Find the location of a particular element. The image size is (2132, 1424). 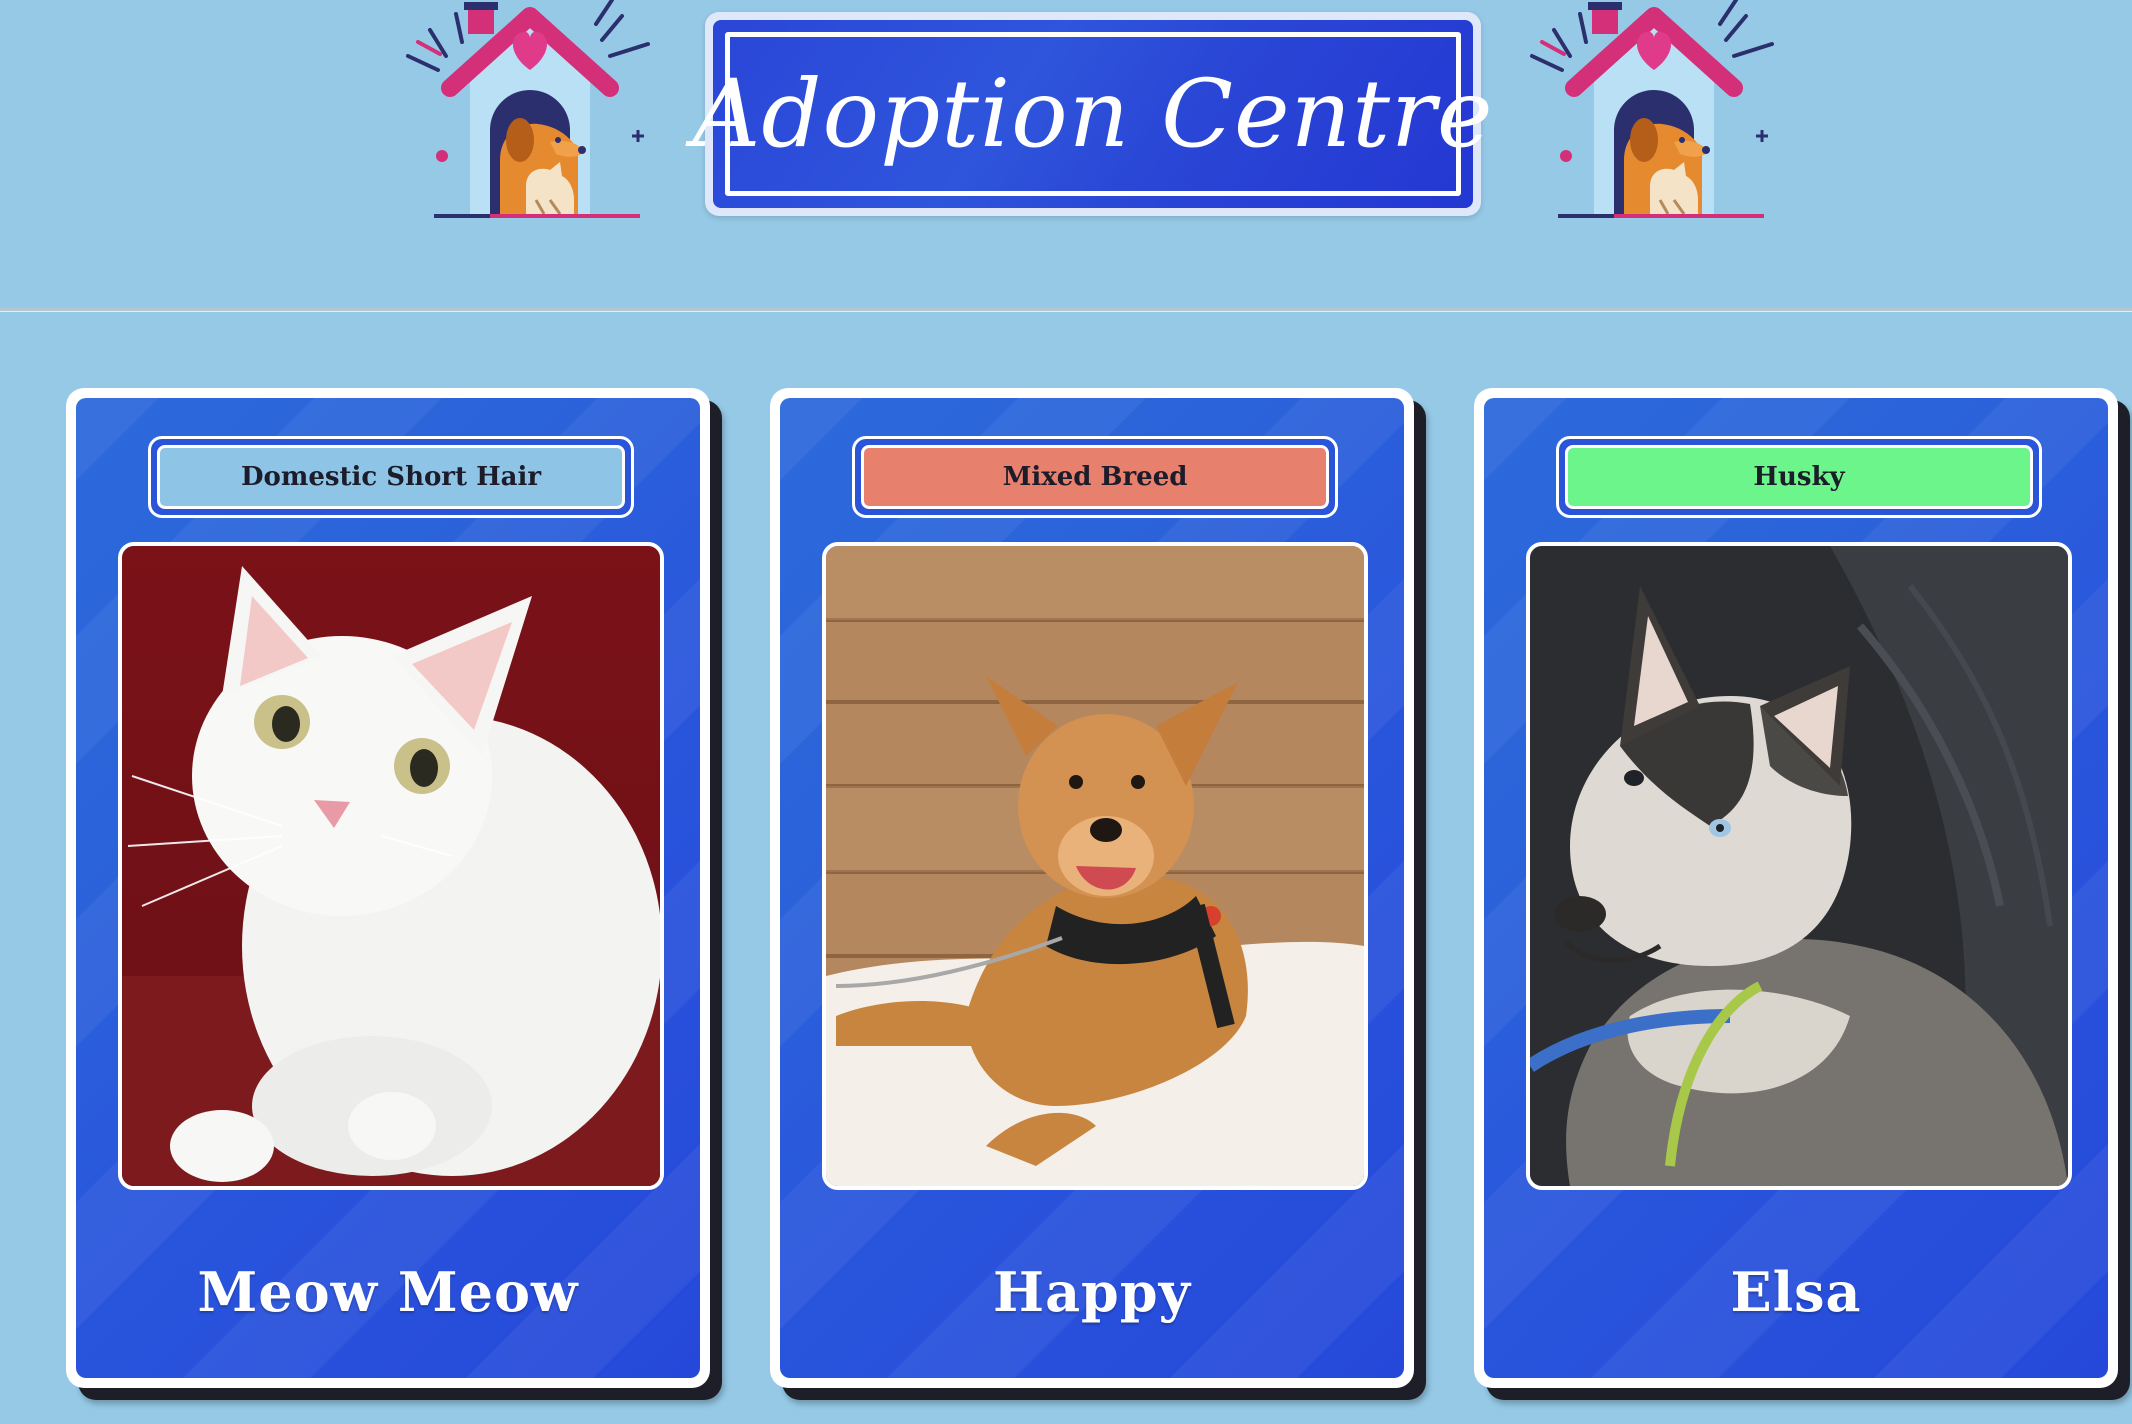

pet-name: Happy is located at coordinates (1092, 1292).